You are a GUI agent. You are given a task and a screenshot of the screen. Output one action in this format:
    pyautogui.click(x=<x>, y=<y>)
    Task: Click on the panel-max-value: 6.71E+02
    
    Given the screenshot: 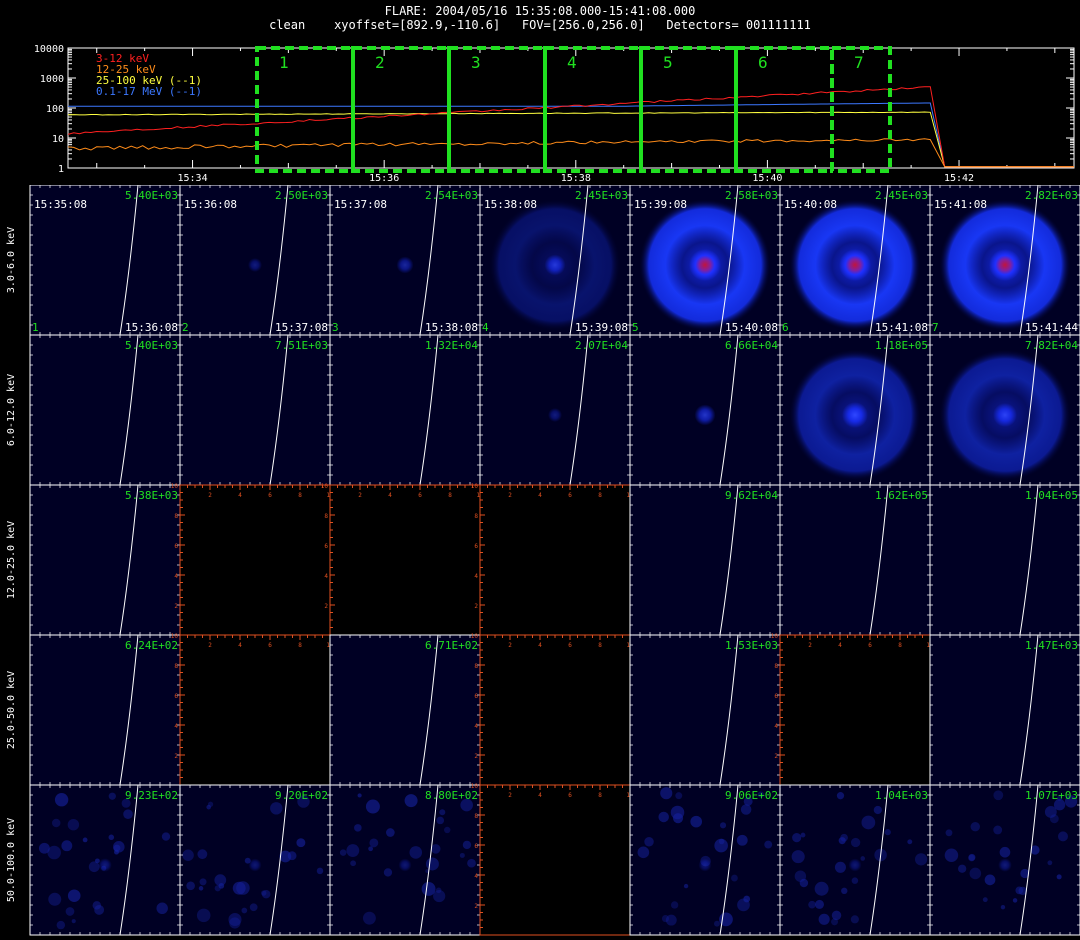 What is the action you would take?
    pyautogui.click(x=451, y=645)
    